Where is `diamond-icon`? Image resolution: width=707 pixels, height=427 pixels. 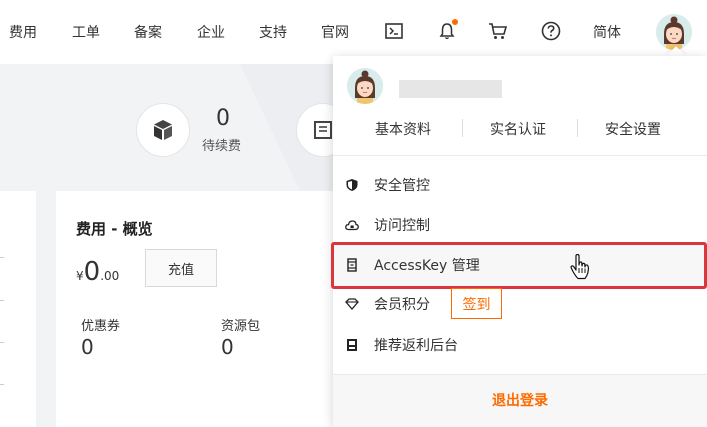 diamond-icon is located at coordinates (352, 304).